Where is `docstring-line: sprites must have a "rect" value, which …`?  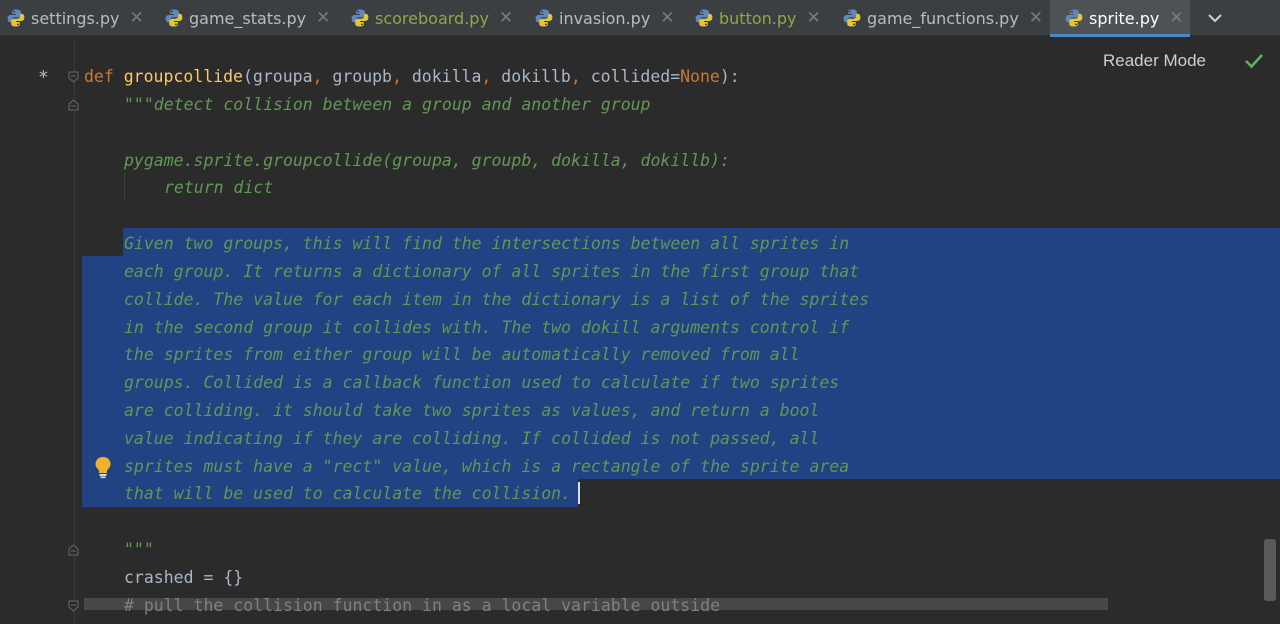
docstring-line: sprites must have a "rect" value, which … is located at coordinates (487, 466).